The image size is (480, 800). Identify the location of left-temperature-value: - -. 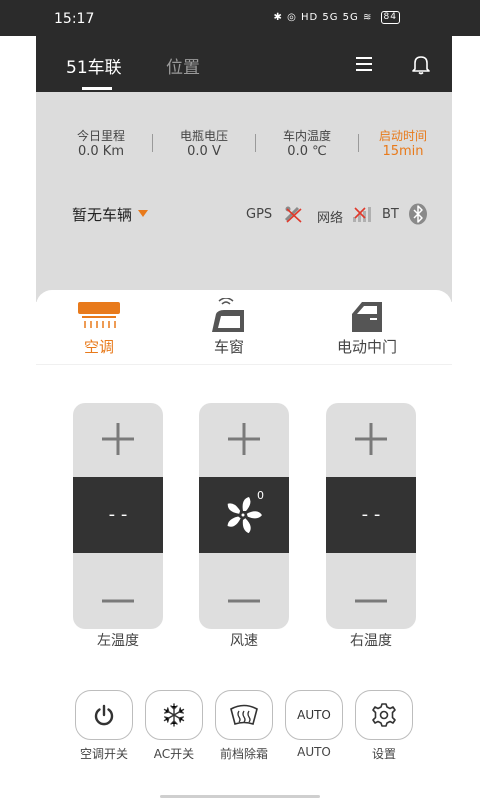
(118, 515).